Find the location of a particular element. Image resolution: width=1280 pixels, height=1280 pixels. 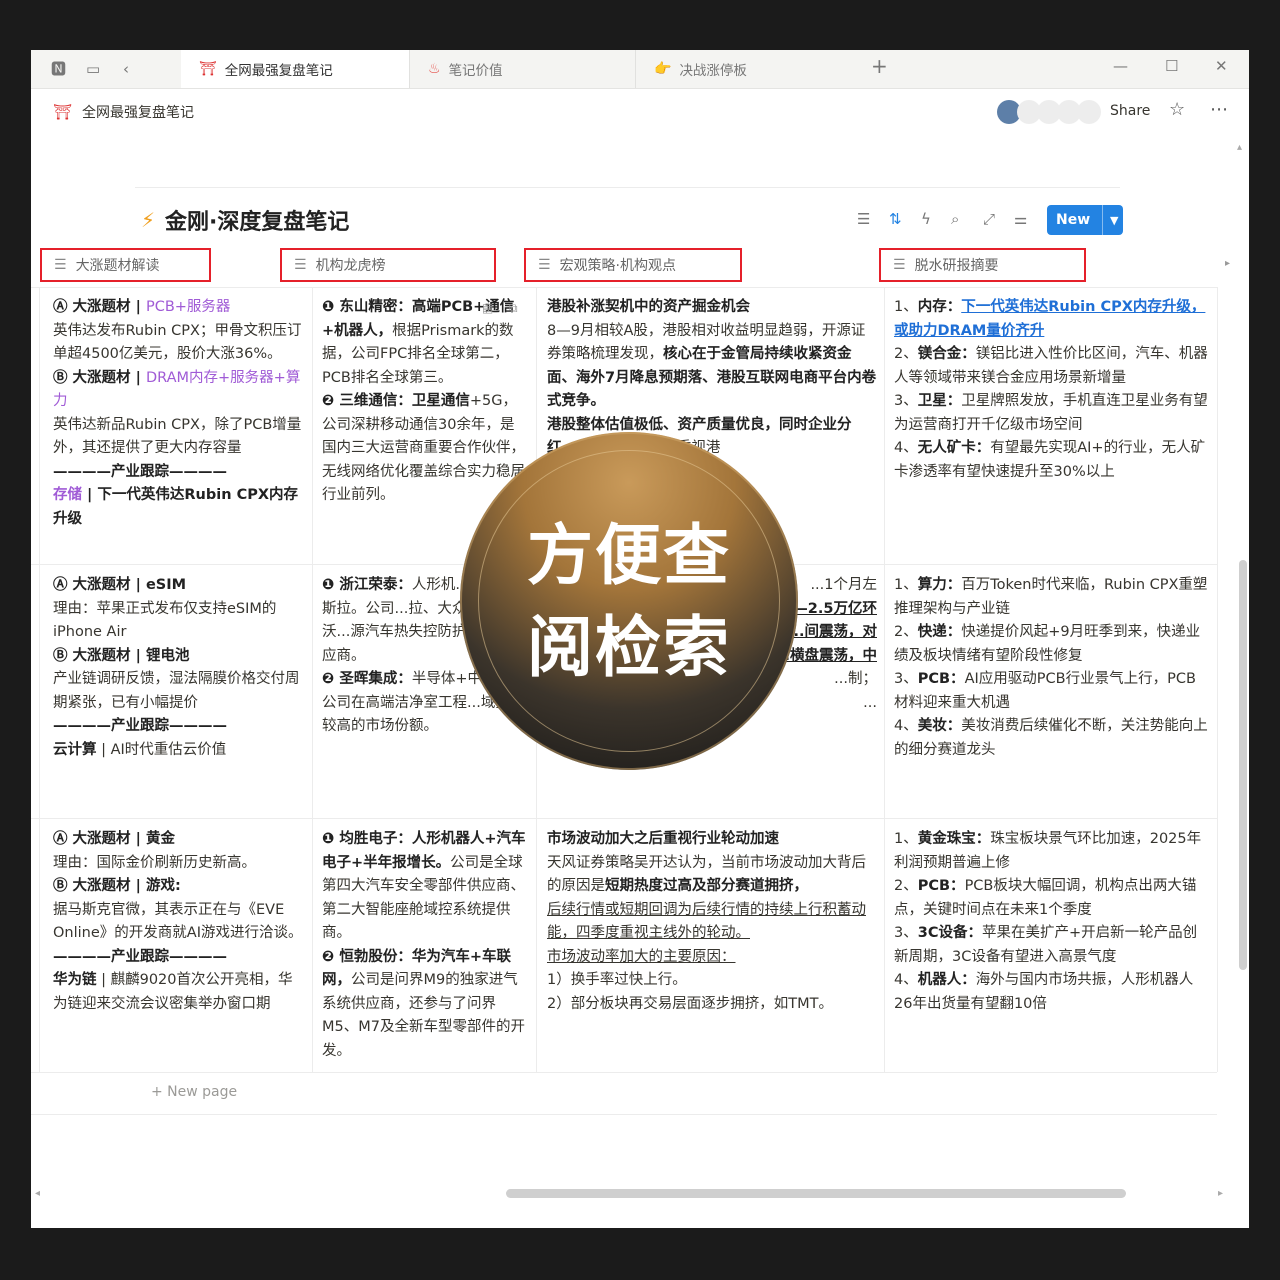

star-icon: ☆ is located at coordinates (1177, 109).